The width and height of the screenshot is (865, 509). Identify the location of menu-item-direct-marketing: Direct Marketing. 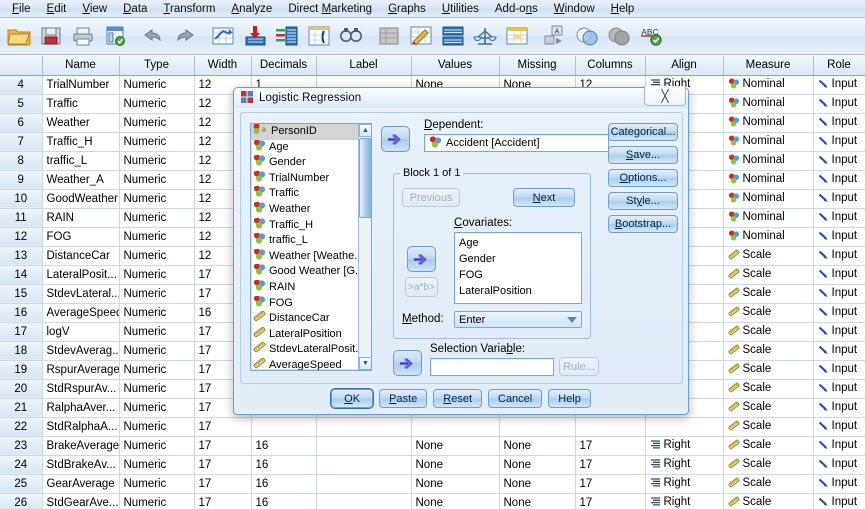
(330, 9).